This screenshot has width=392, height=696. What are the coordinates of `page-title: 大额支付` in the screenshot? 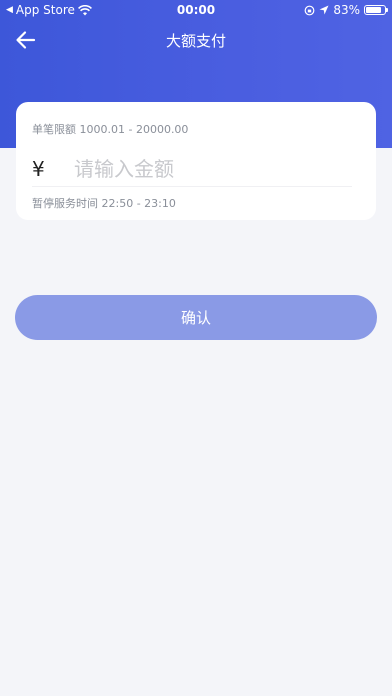 It's located at (195, 41).